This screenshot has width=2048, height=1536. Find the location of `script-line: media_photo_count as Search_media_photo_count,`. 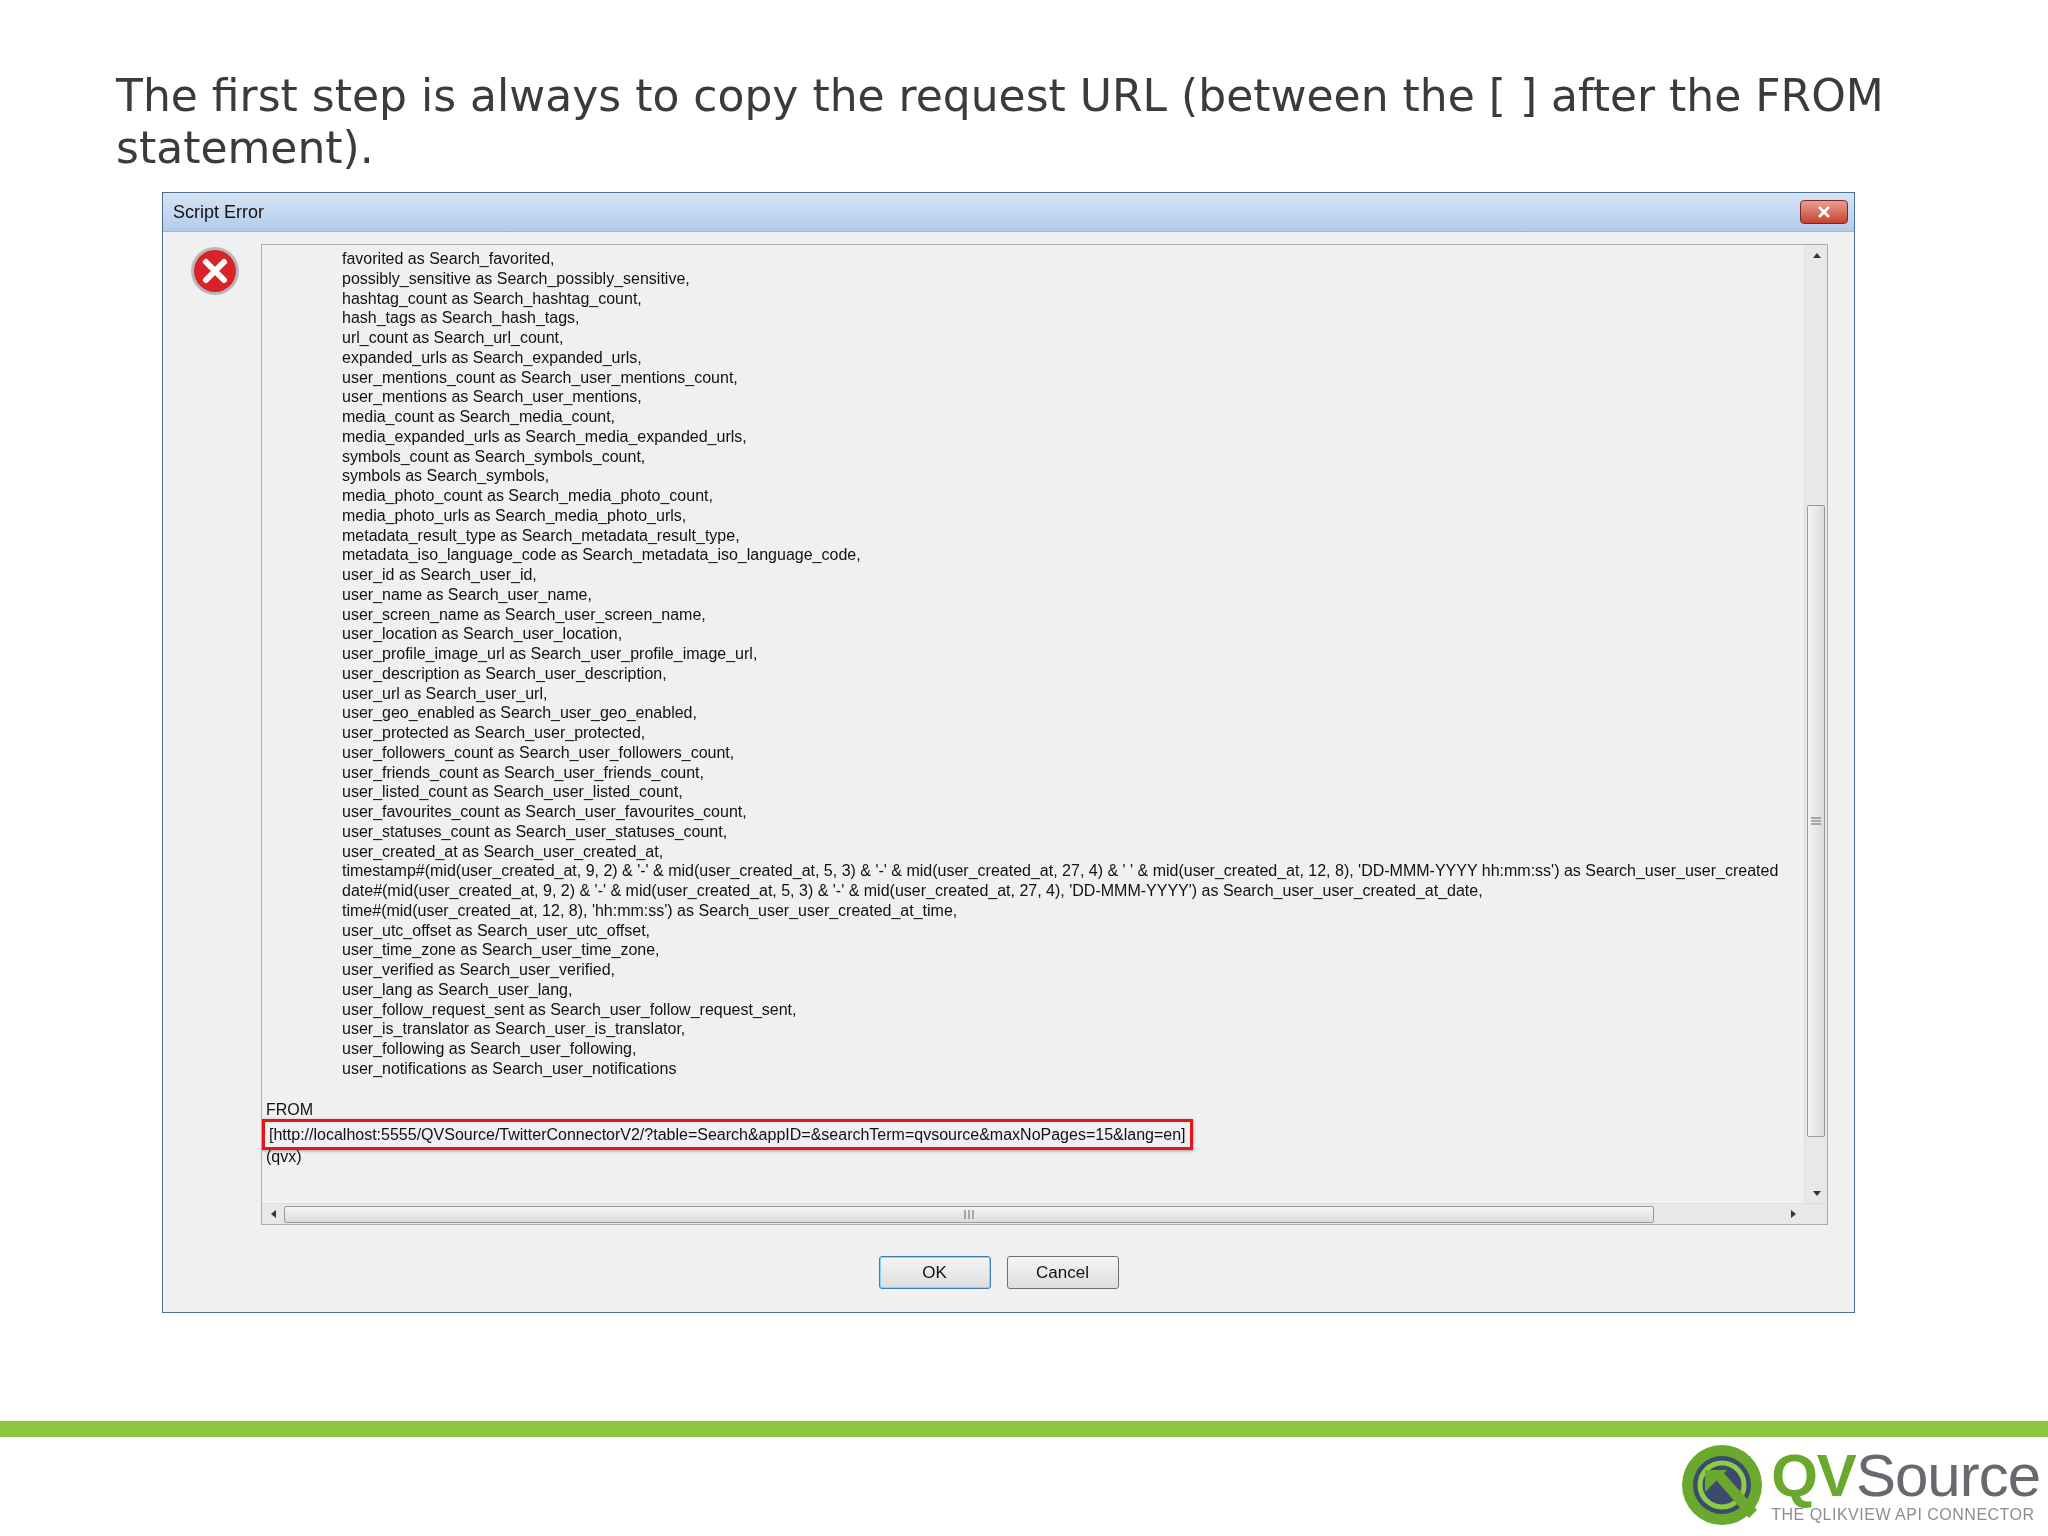

script-line: media_photo_count as Search_media_photo_count, is located at coordinates (528, 496).